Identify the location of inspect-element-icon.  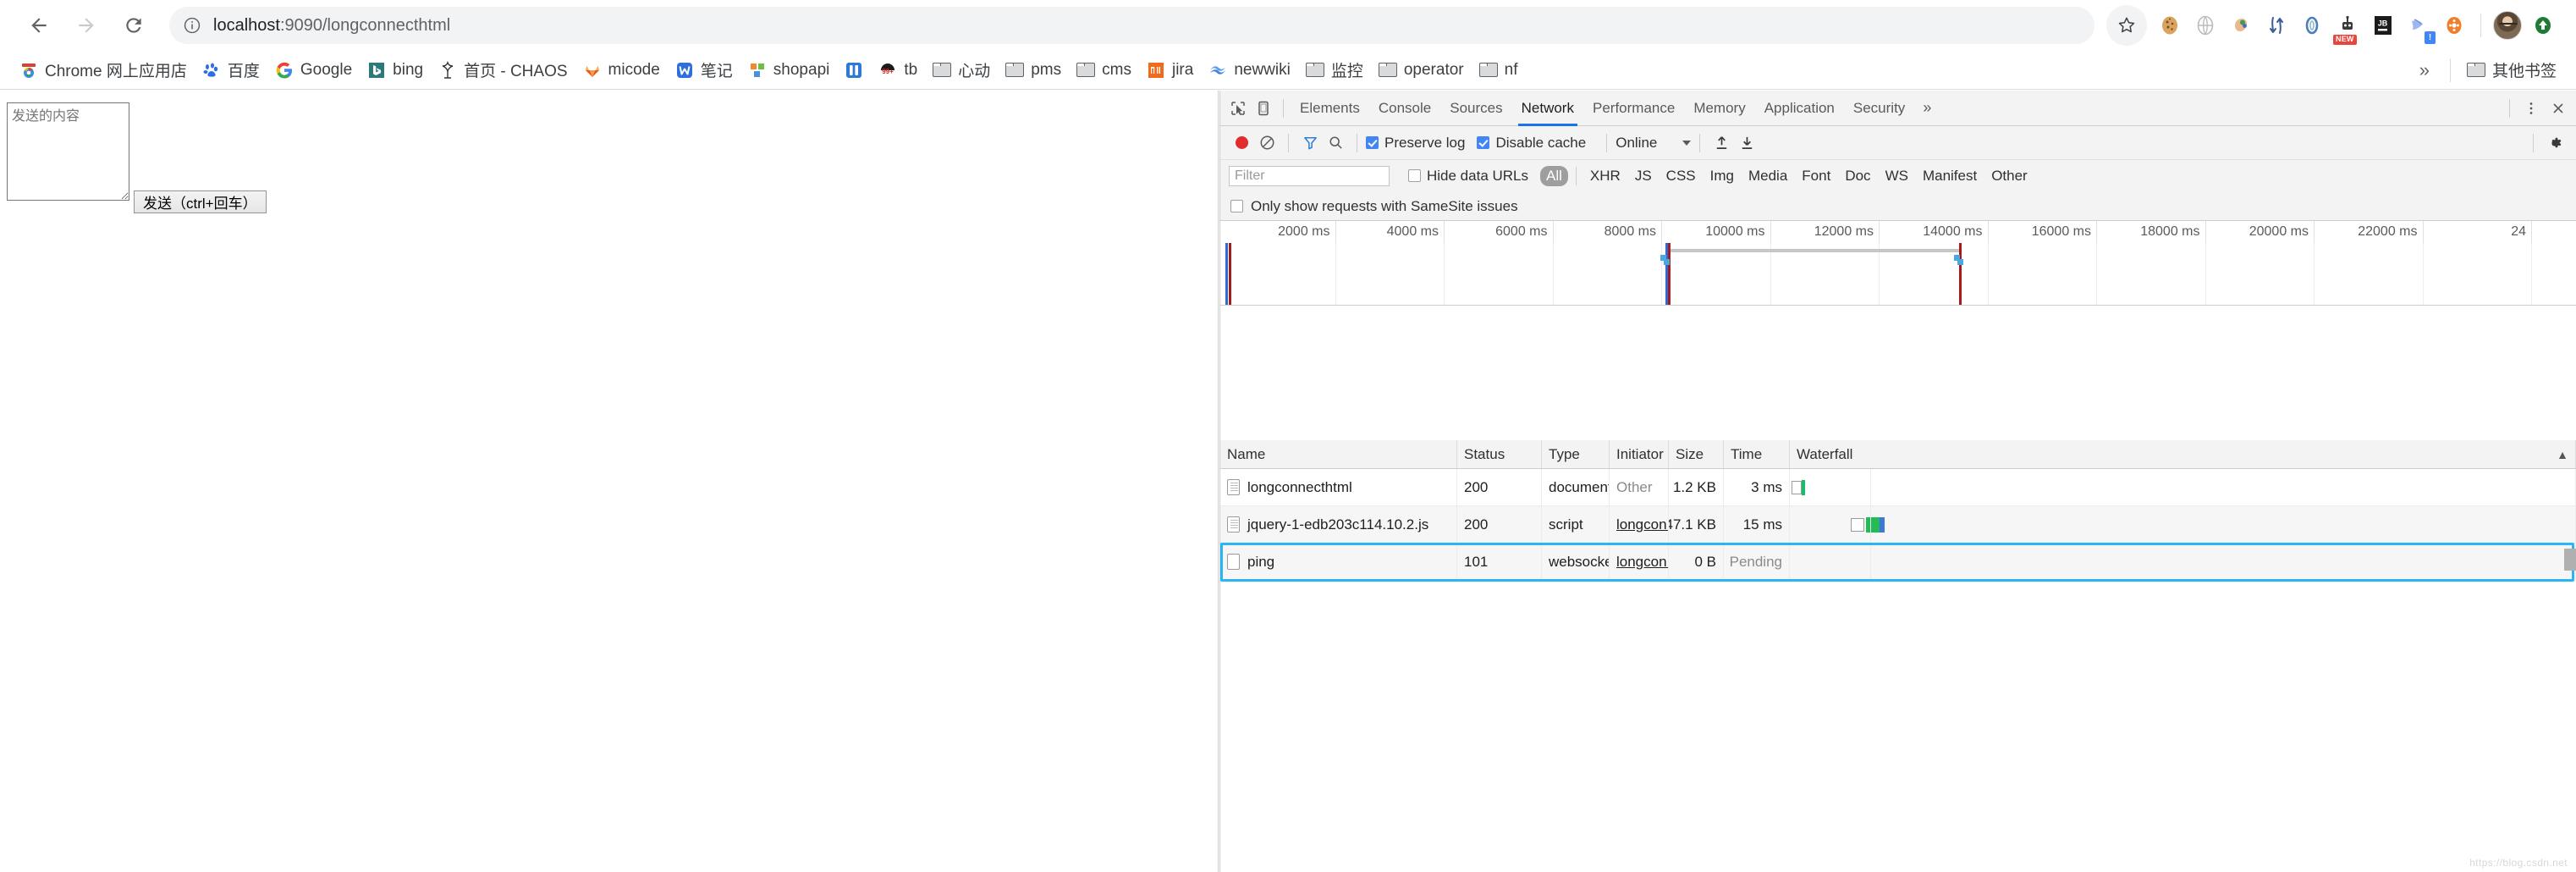
(1238, 109).